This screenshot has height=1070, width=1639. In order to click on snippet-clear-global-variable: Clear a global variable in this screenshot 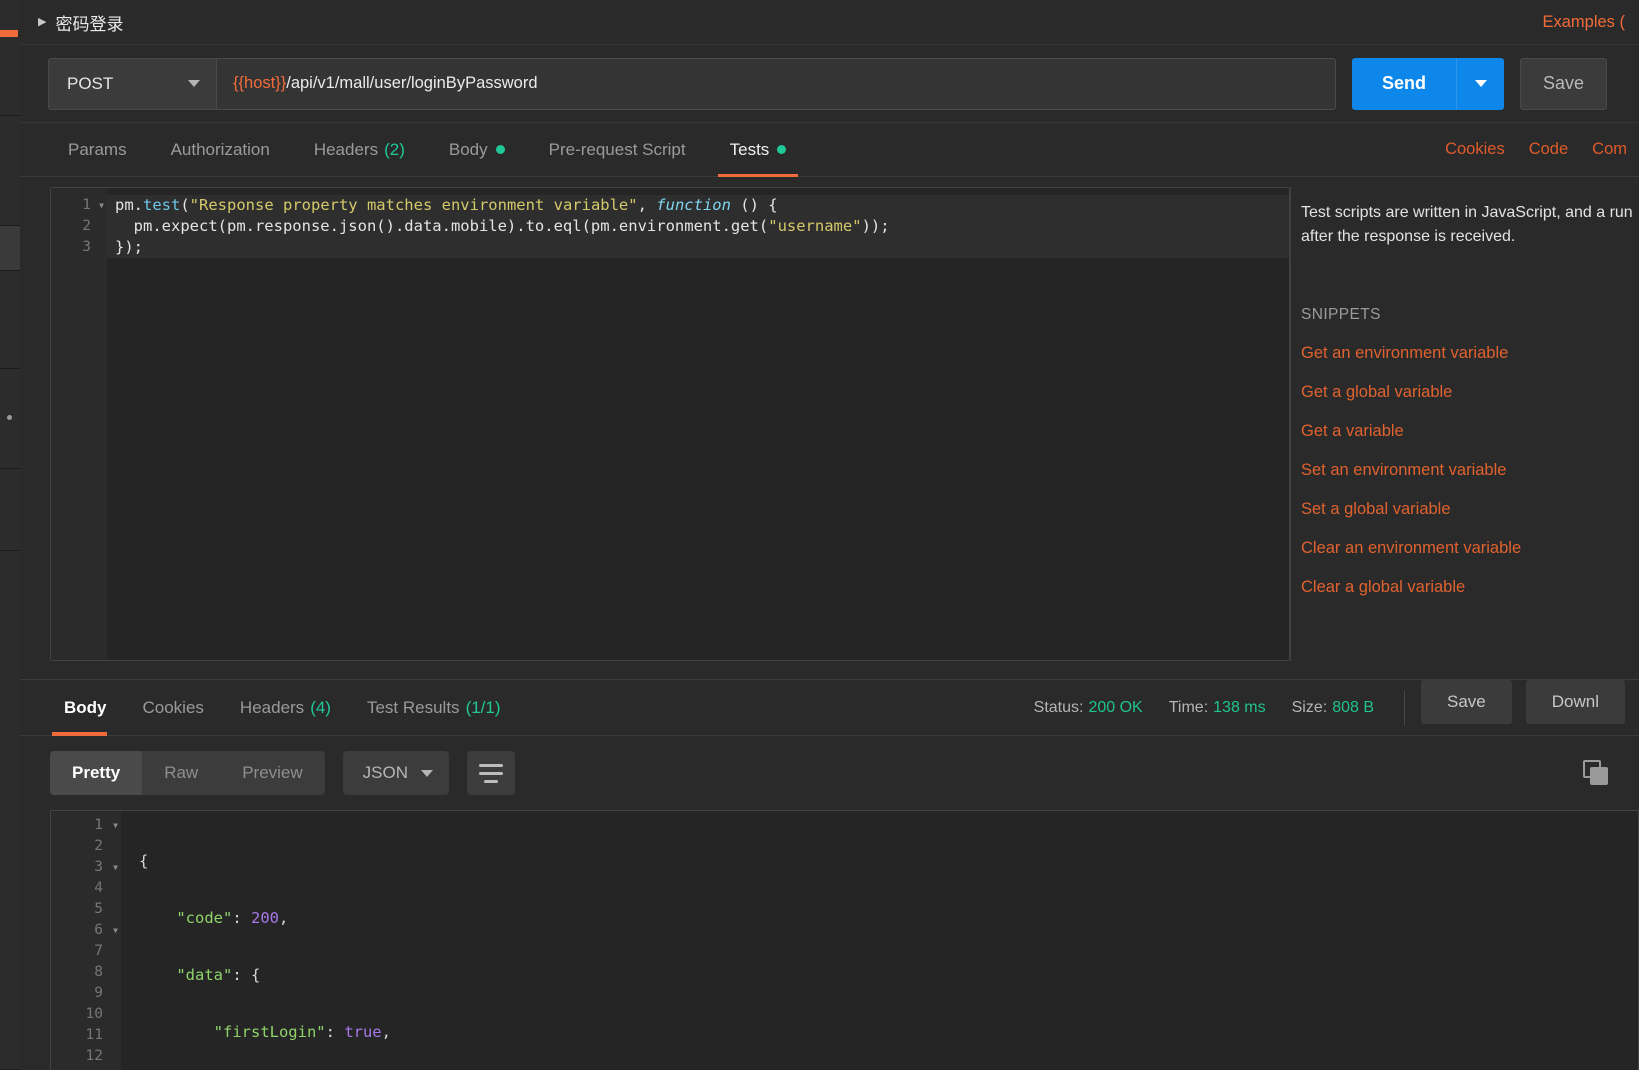, I will do `click(1470, 587)`.